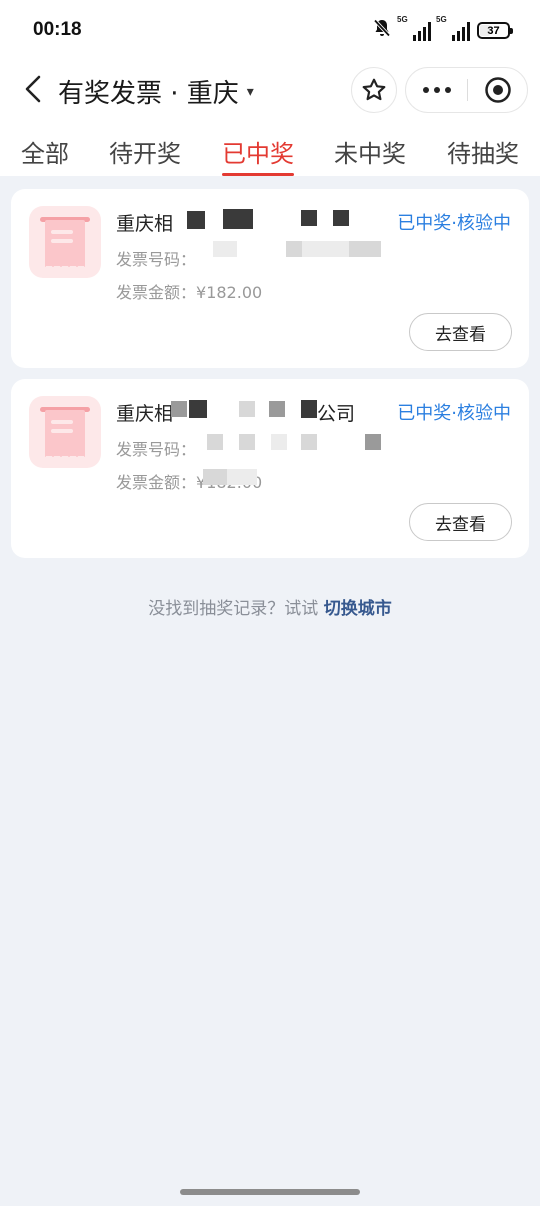 The width and height of the screenshot is (540, 1206). Describe the element at coordinates (229, 292) in the screenshot. I see `invoice-amount-value: ¥182.00` at that location.